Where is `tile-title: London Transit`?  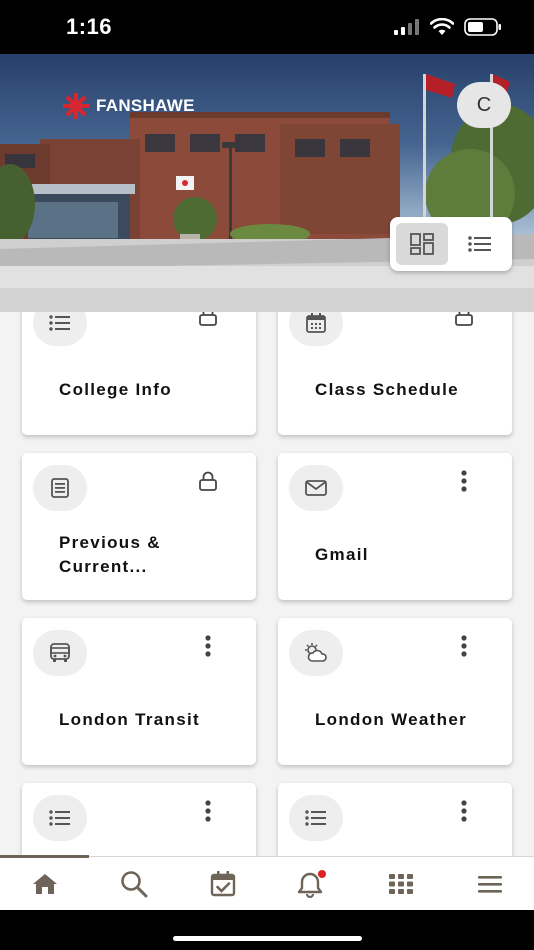 tile-title: London Transit is located at coordinates (129, 719).